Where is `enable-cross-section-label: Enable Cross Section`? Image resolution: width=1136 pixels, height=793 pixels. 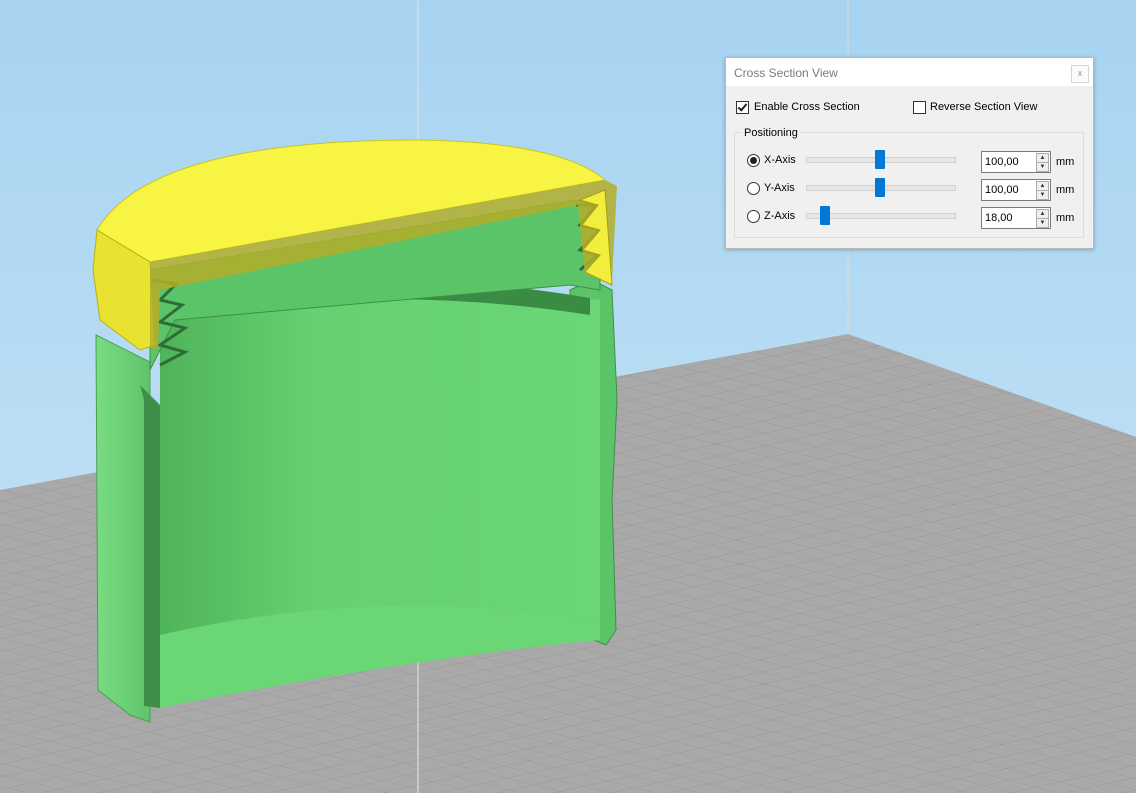
enable-cross-section-label: Enable Cross Section is located at coordinates (807, 107).